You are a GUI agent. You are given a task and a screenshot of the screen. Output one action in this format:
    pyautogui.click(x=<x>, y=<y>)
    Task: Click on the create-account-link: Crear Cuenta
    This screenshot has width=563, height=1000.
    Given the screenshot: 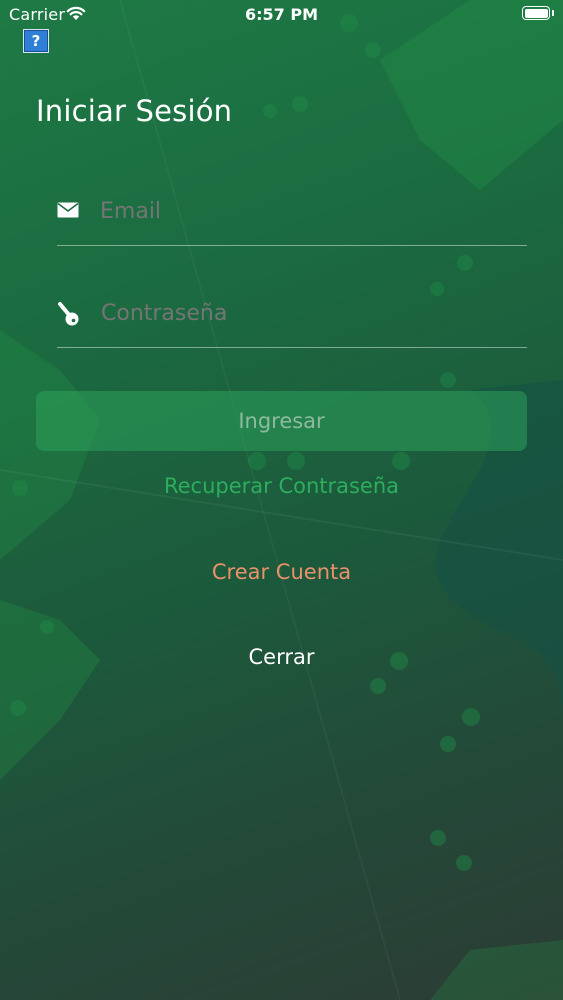 What is the action you would take?
    pyautogui.click(x=281, y=572)
    